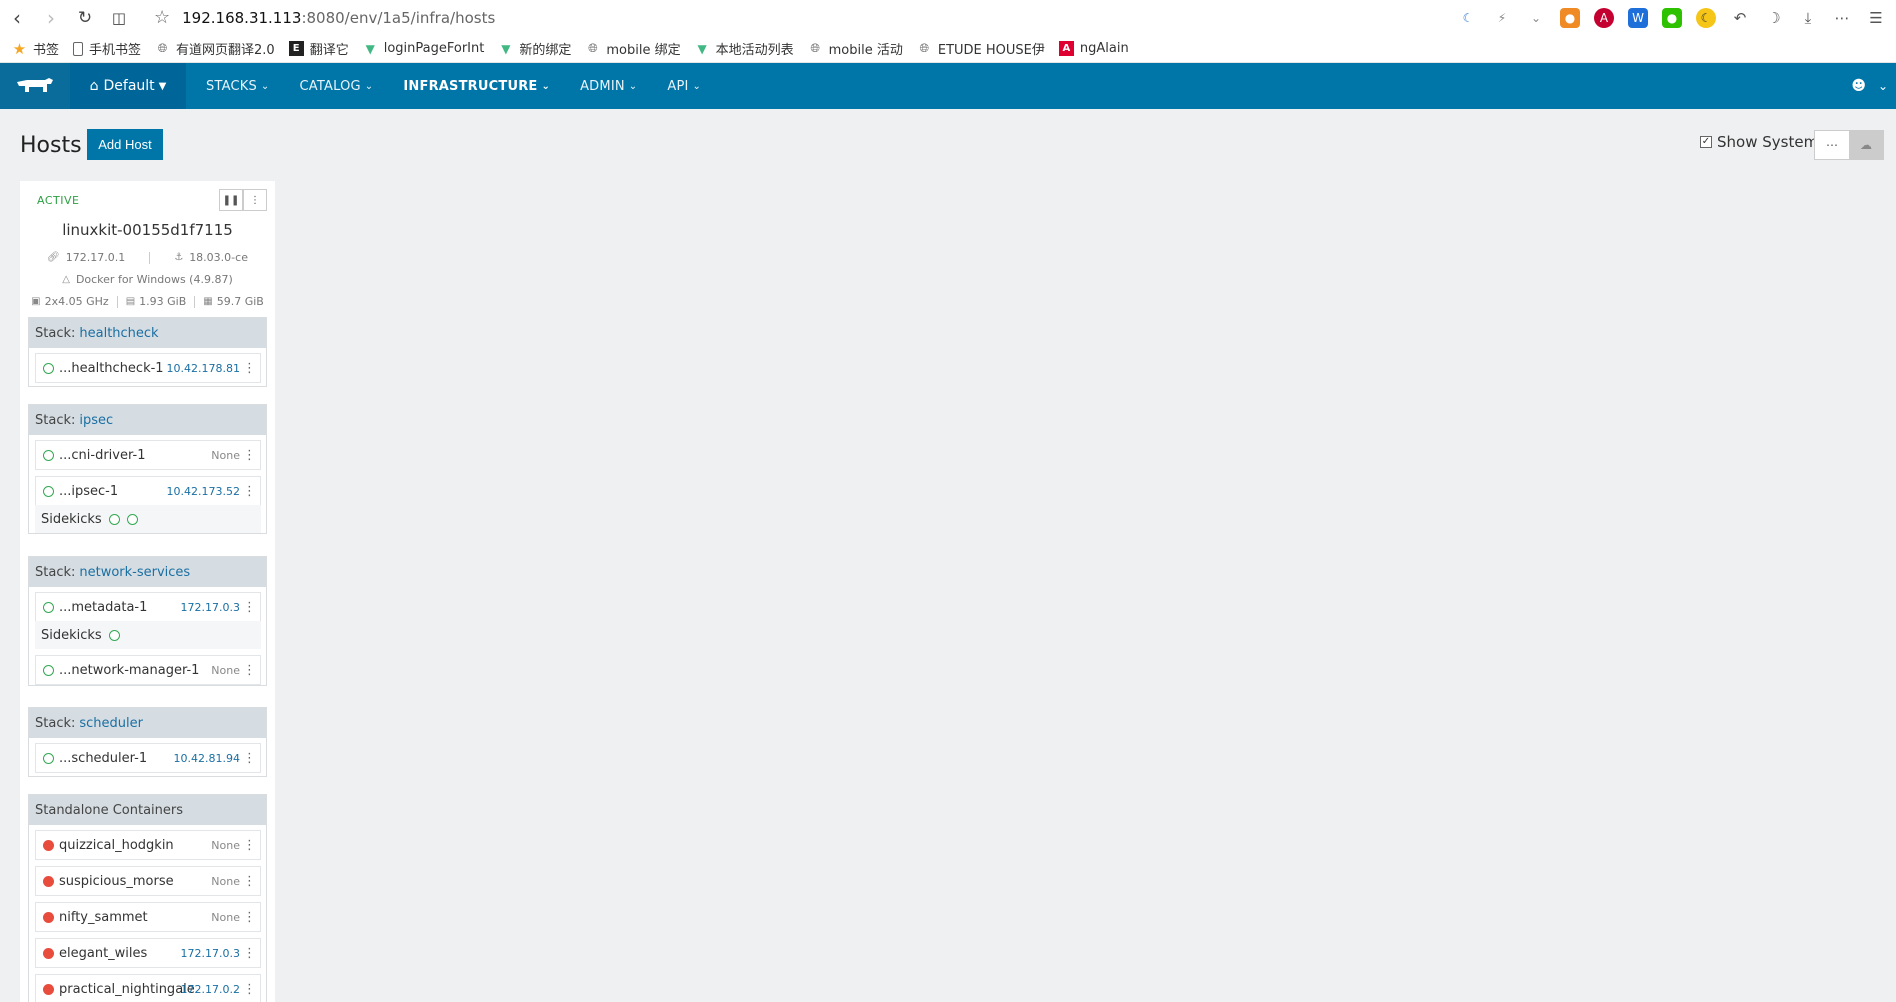  What do you see at coordinates (162, 17) in the screenshot?
I see `bookmark-star-icon: ☆` at bounding box center [162, 17].